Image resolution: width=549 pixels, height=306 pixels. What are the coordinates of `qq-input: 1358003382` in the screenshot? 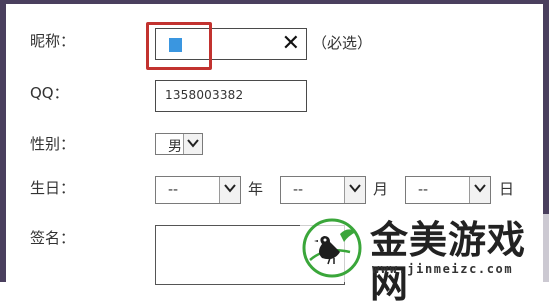 It's located at (231, 96).